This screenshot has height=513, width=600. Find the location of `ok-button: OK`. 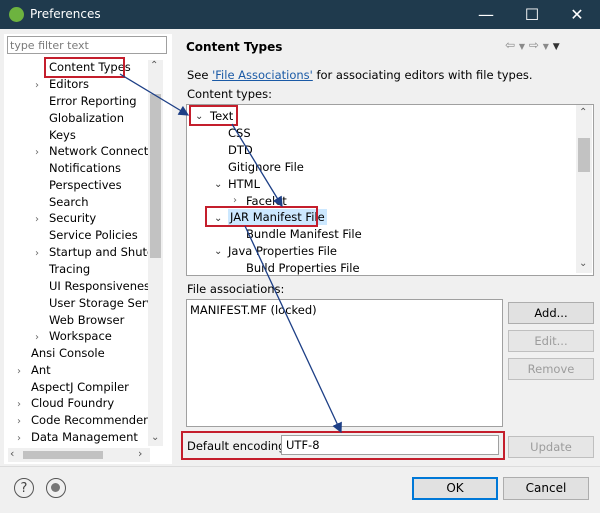

ok-button: OK is located at coordinates (455, 488).